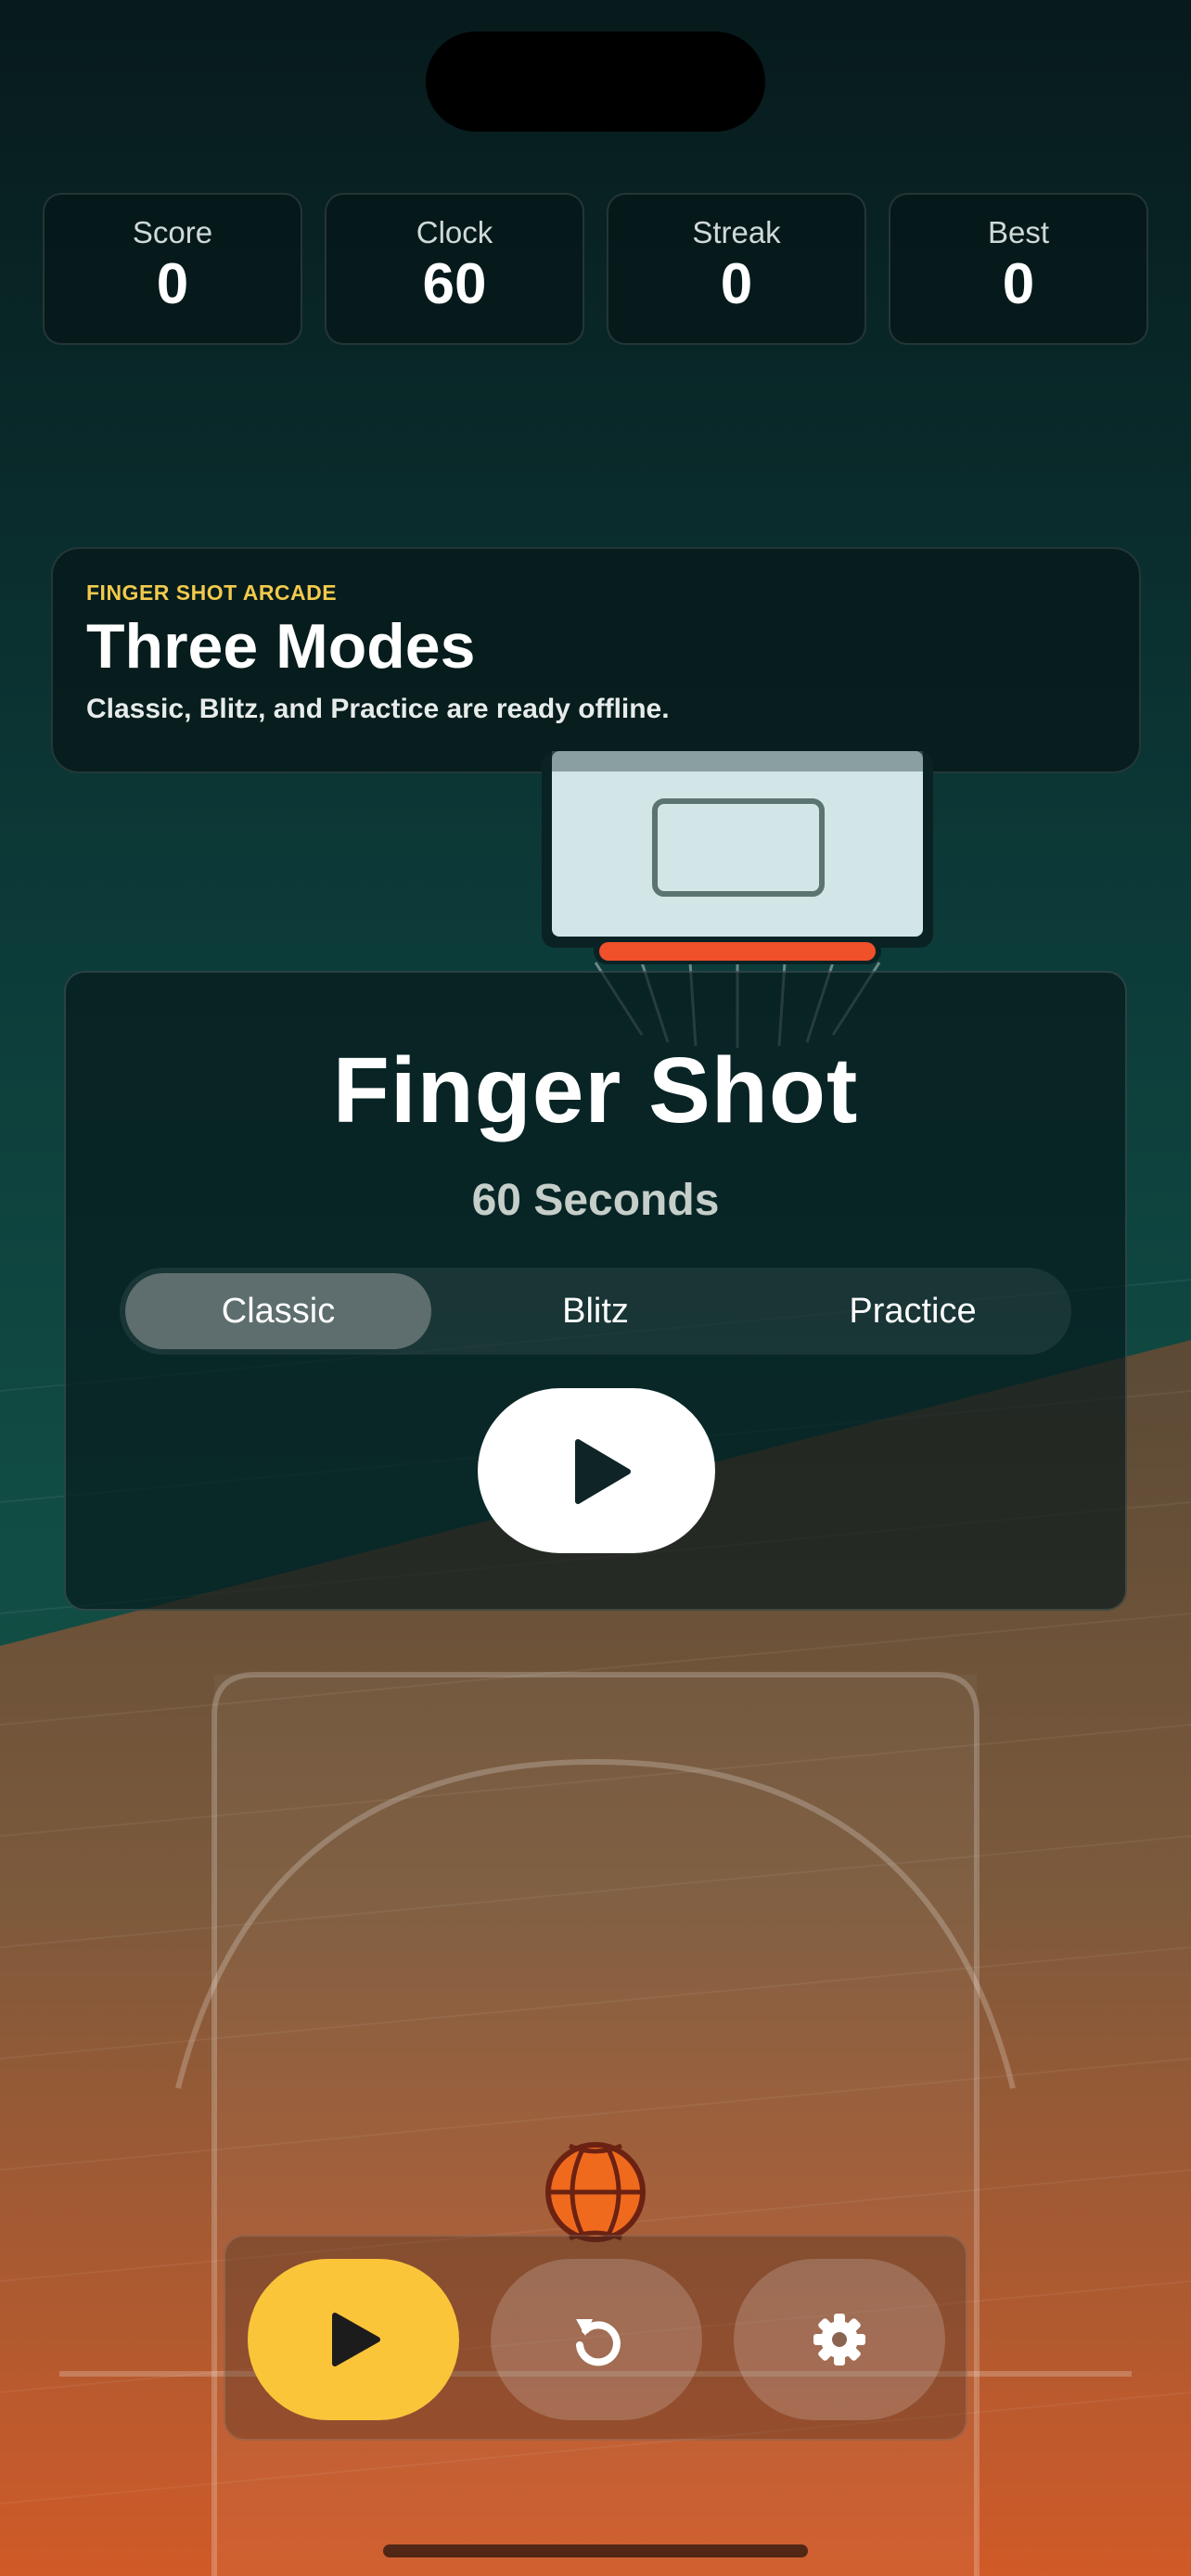 The image size is (1191, 2576). Describe the element at coordinates (595, 82) in the screenshot. I see `dynamic-island` at that location.